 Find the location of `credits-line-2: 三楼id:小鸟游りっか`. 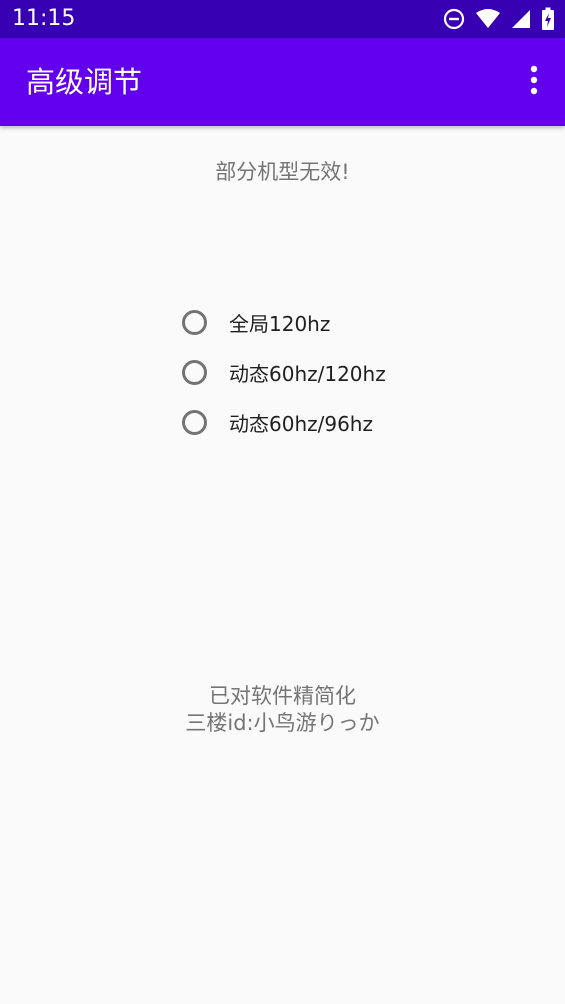

credits-line-2: 三楼id:小鸟游りっか is located at coordinates (282, 723).